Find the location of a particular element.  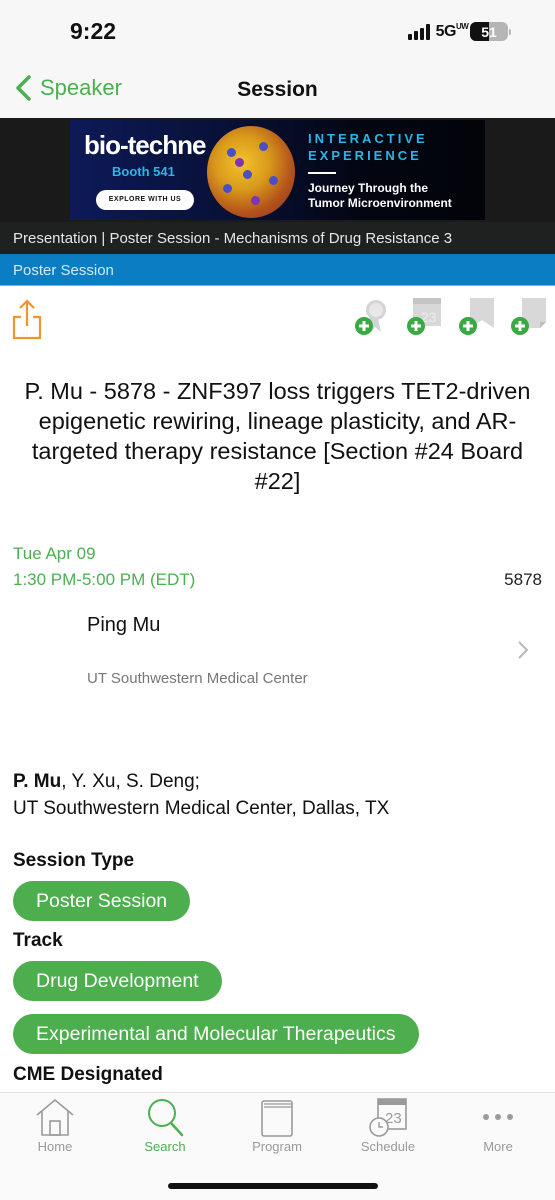

session-type-label: Session Type is located at coordinates (74, 860).